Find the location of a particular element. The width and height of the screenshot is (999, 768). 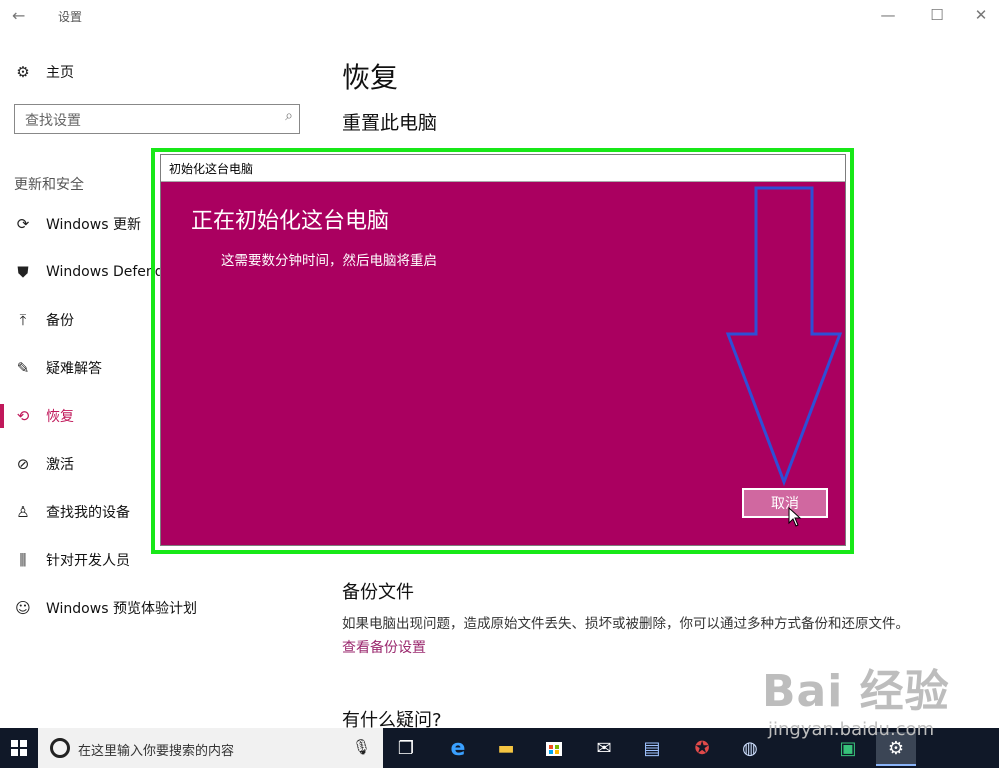

sidebar-item-activation: ⊘ 激活 is located at coordinates (44, 464).